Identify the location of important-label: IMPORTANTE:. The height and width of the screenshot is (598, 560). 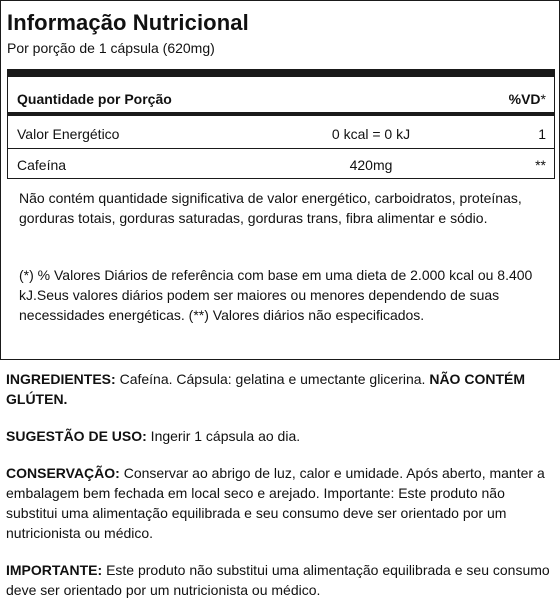
(54, 570).